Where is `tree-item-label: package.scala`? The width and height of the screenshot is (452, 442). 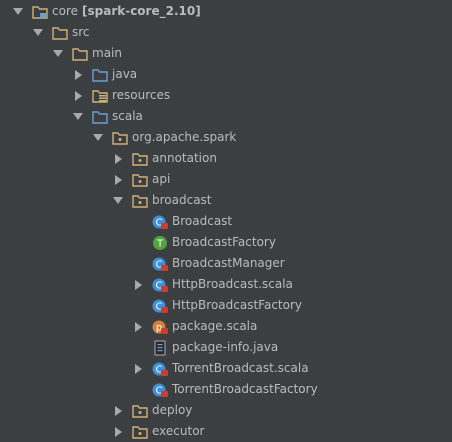 tree-item-label: package.scala is located at coordinates (215, 326).